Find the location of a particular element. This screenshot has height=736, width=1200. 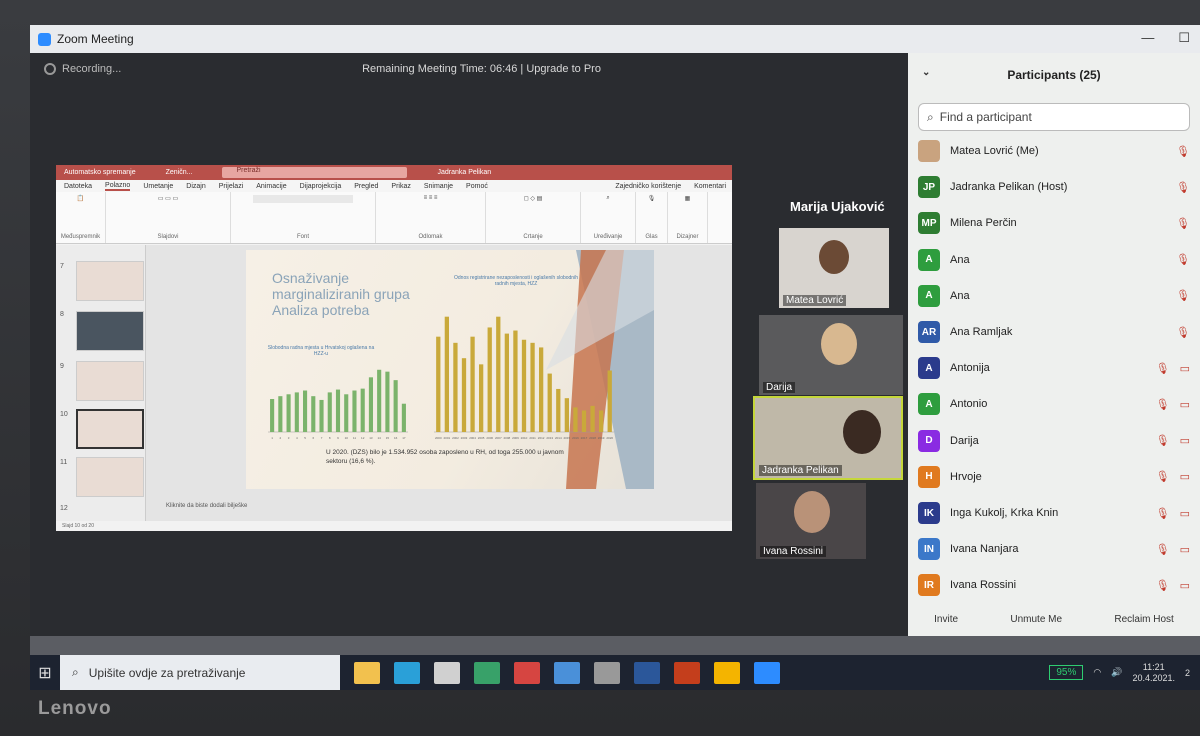

menu-dizajn: Dizajn is located at coordinates (195, 186).